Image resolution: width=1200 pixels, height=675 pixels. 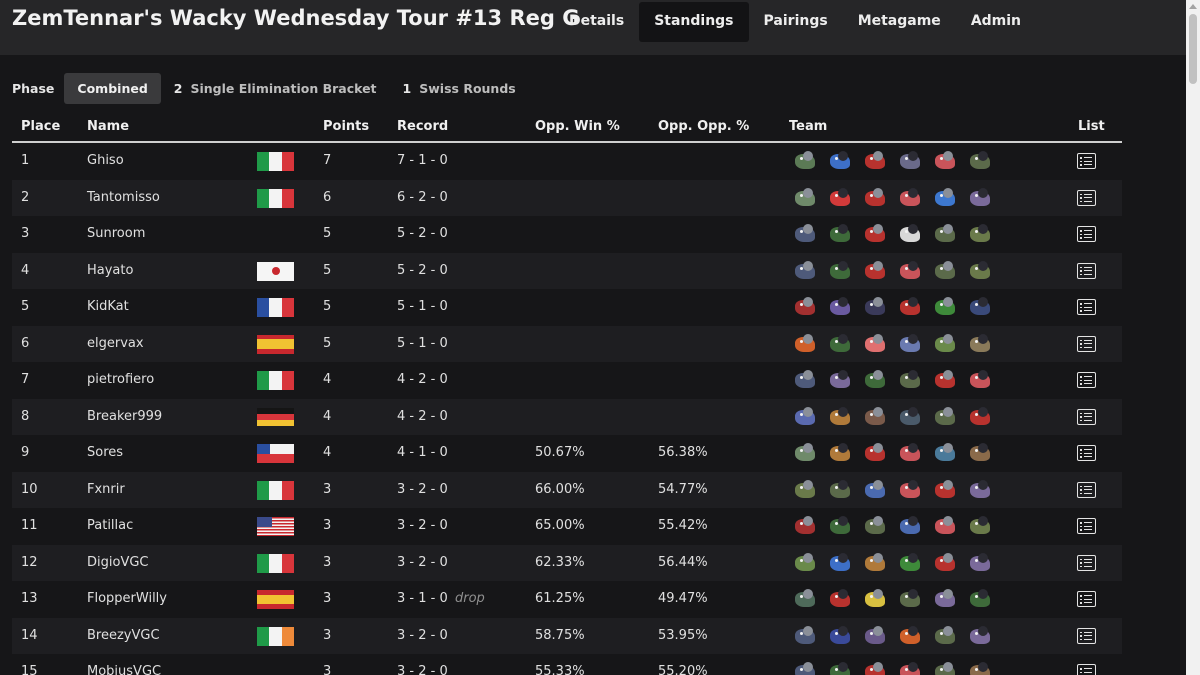 I want to click on row-player-name: Hayato, so click(x=110, y=271).